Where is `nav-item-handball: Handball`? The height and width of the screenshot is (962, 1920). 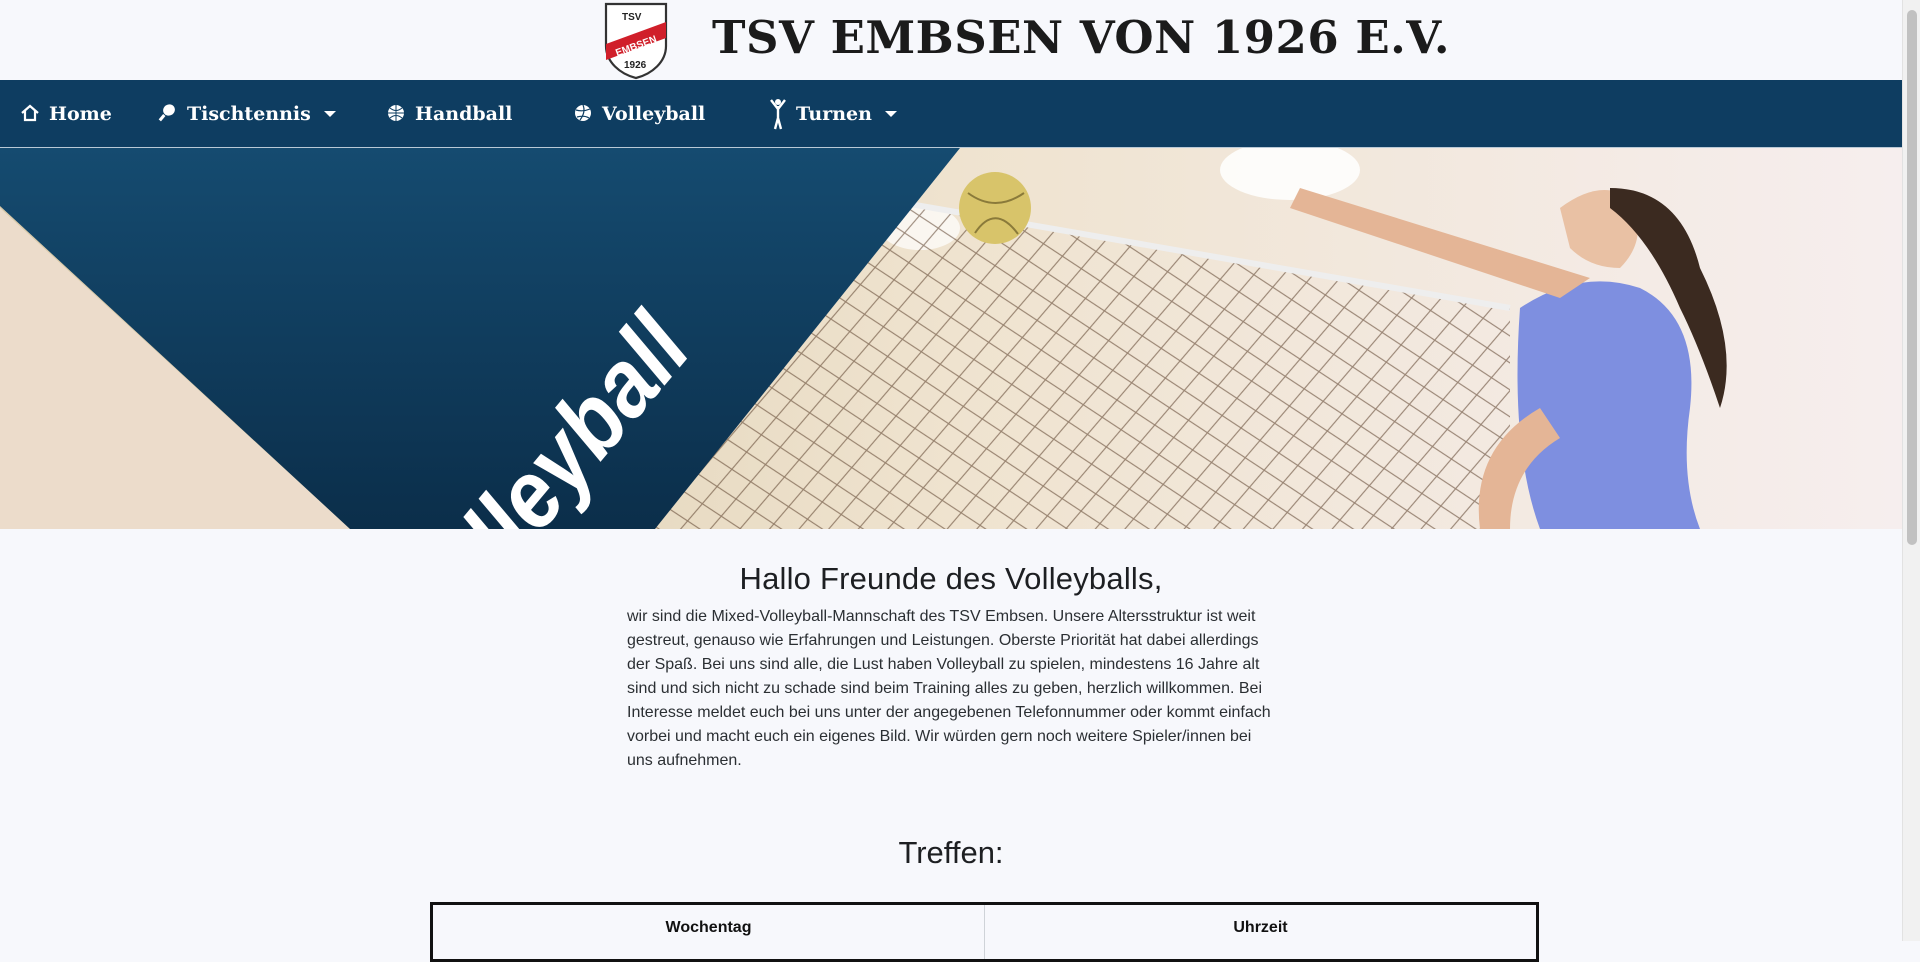
nav-item-handball: Handball is located at coordinates (449, 114).